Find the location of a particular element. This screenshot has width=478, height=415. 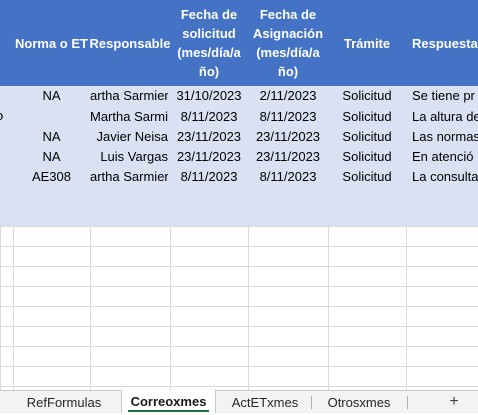

tab-refformulas: RefFormulas is located at coordinates (64, 402).